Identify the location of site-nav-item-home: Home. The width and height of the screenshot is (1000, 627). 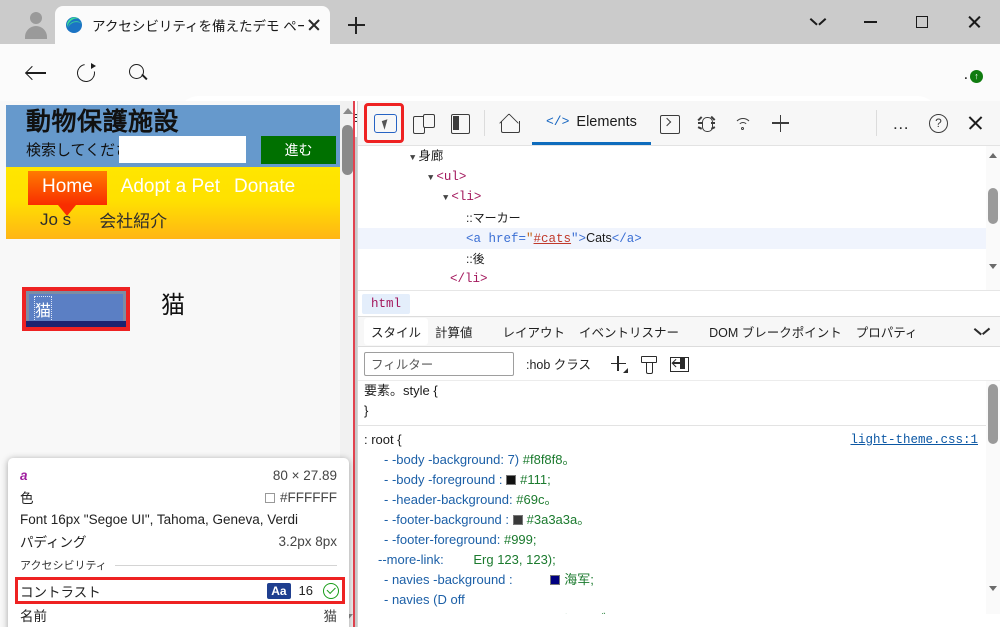
(67, 193).